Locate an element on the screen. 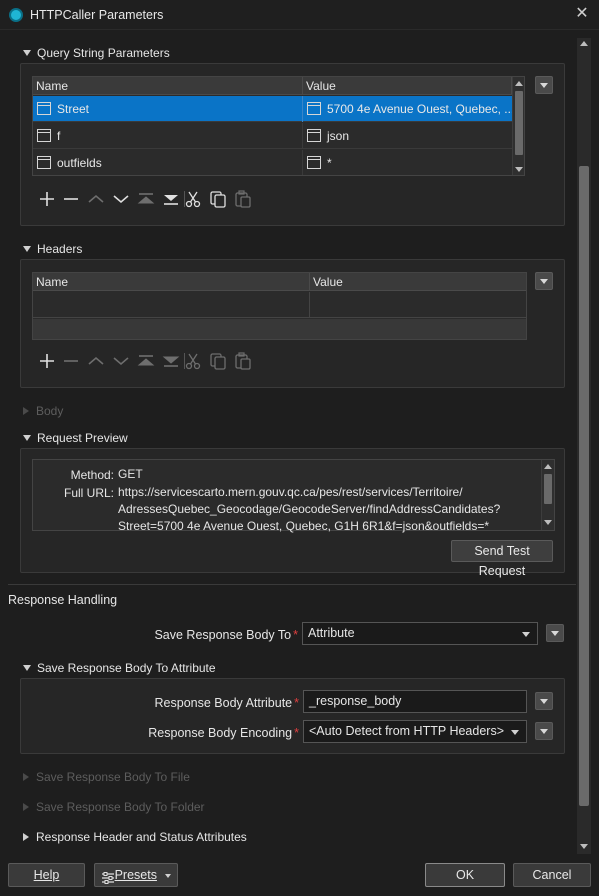 The height and width of the screenshot is (896, 599). headers-table: Name Value is located at coordinates (279, 306).